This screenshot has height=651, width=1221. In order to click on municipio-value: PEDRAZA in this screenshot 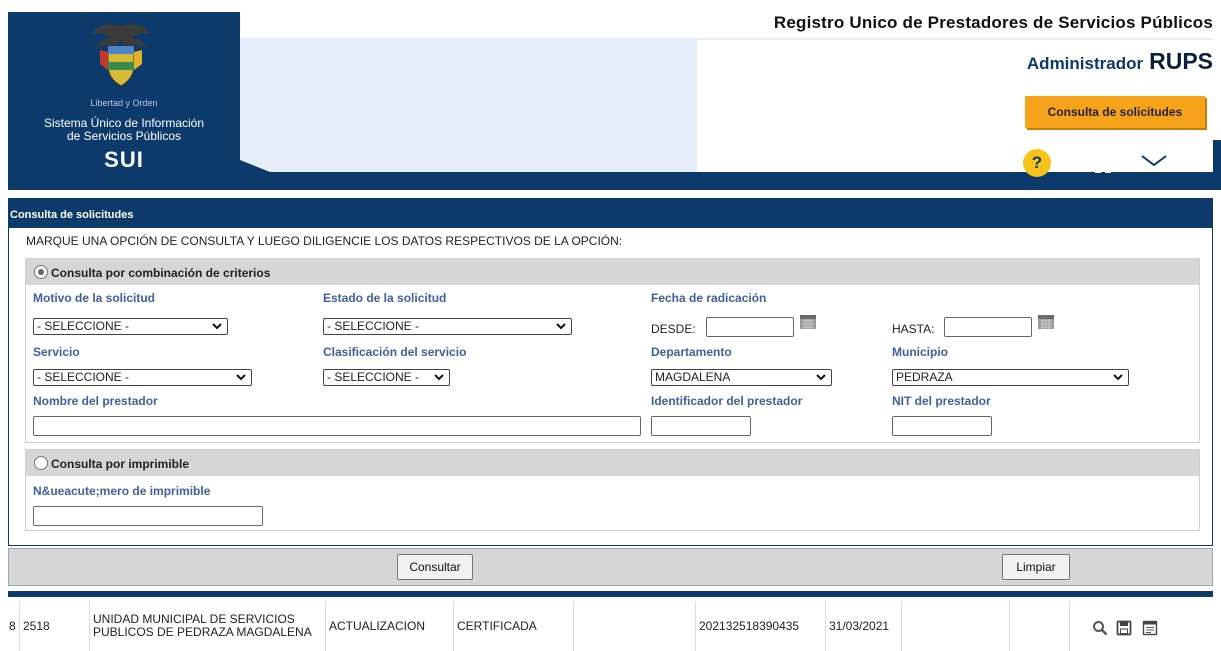, I will do `click(924, 377)`.